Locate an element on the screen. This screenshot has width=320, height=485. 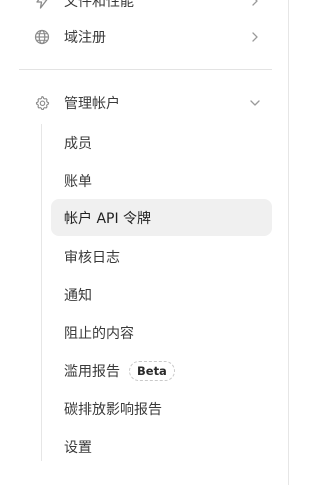
sidebar-item-manage-account: 管理帐户 is located at coordinates (145, 103).